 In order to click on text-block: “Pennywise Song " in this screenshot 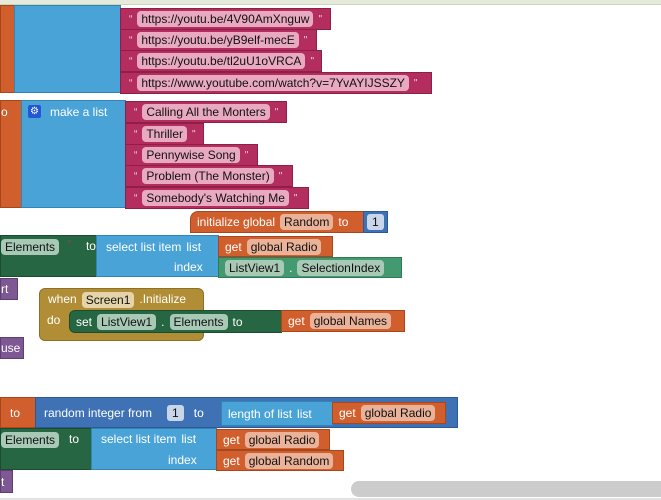, I will do `click(191, 155)`.